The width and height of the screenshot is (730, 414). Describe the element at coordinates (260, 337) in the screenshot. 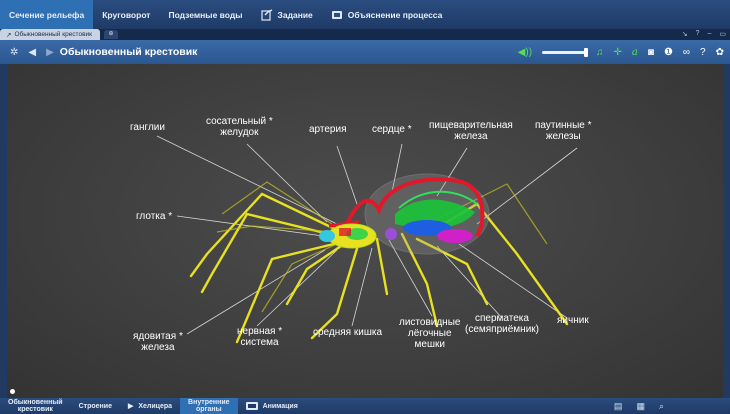

I see `label-nervous-system: нервная * система` at that location.